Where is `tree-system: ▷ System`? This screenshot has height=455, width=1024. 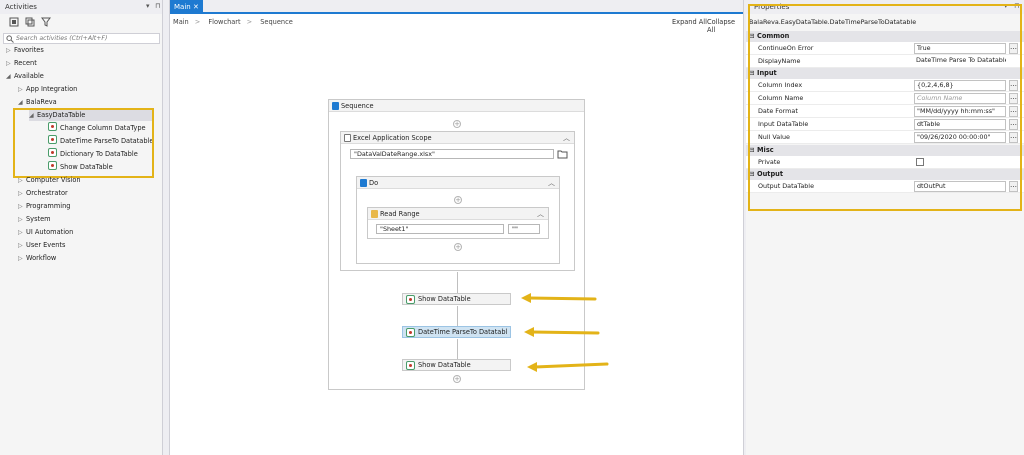 tree-system: ▷ System is located at coordinates (34, 219).